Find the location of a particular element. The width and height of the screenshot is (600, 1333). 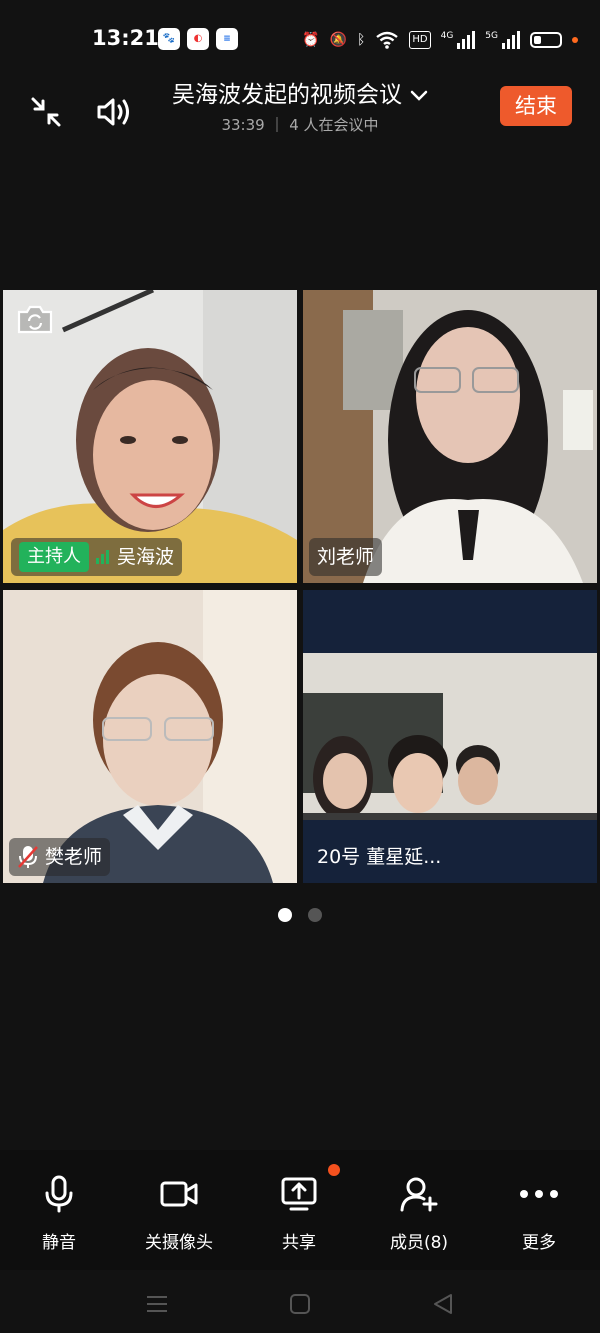

mute-label: 静音 is located at coordinates (59, 1243).